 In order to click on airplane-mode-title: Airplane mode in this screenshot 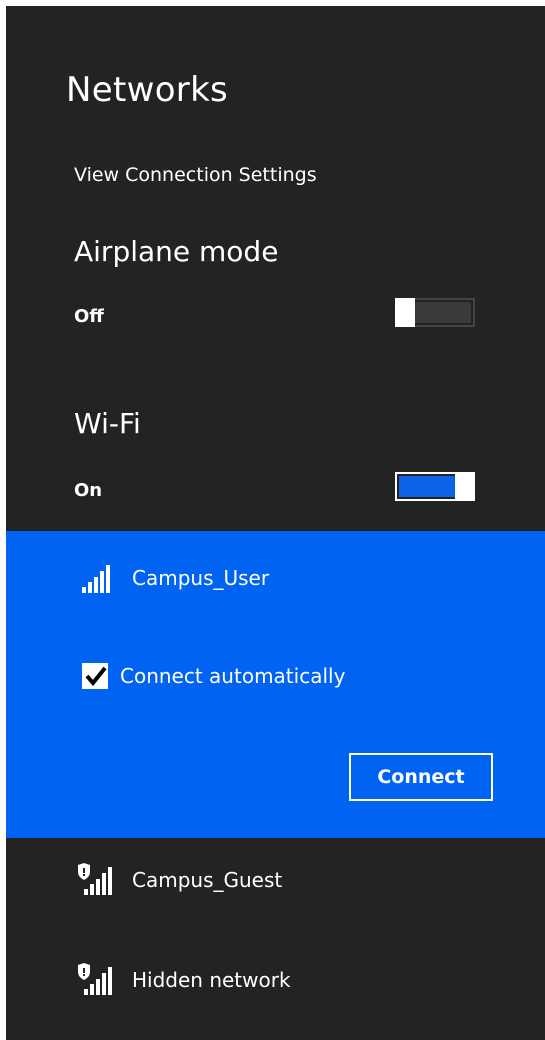, I will do `click(176, 251)`.